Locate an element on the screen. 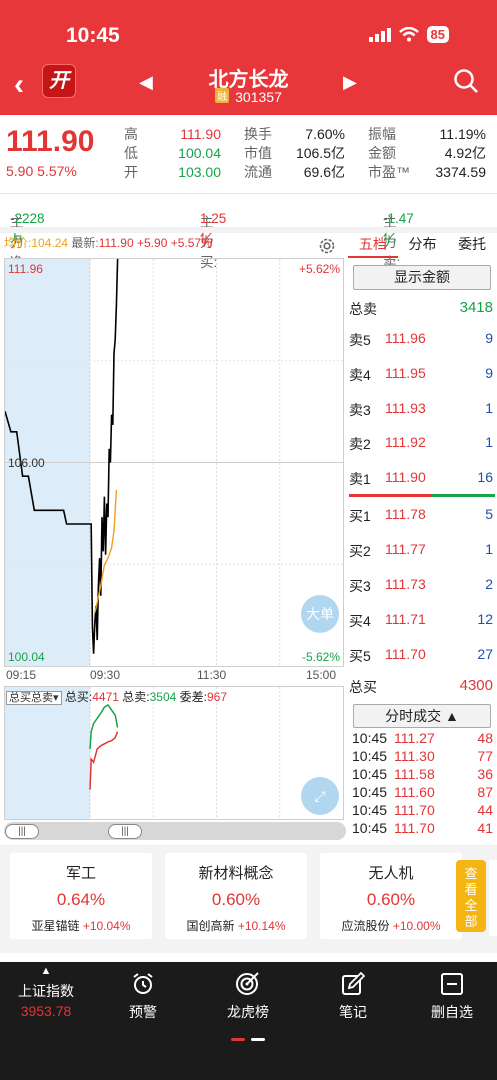 This screenshot has height=1080, width=497. see-all-button: 查 看 全 部 is located at coordinates (471, 896).